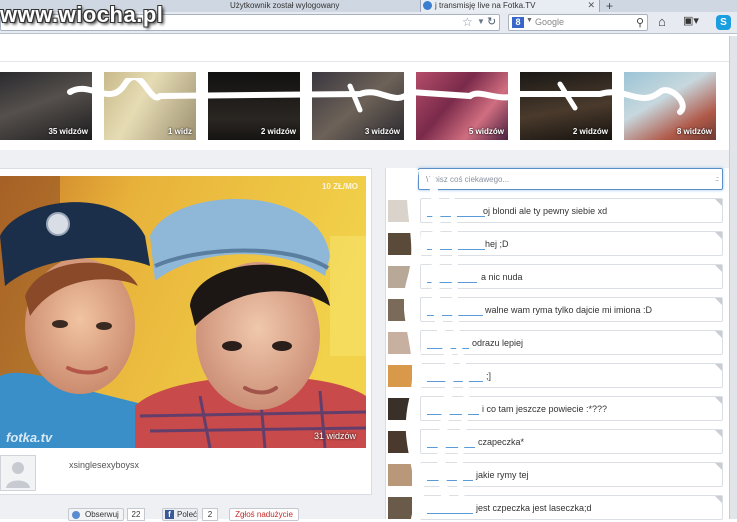 Image resolution: width=737 pixels, height=522 pixels. What do you see at coordinates (571, 243) in the screenshot?
I see `chat-message: hej ;D` at bounding box center [571, 243].